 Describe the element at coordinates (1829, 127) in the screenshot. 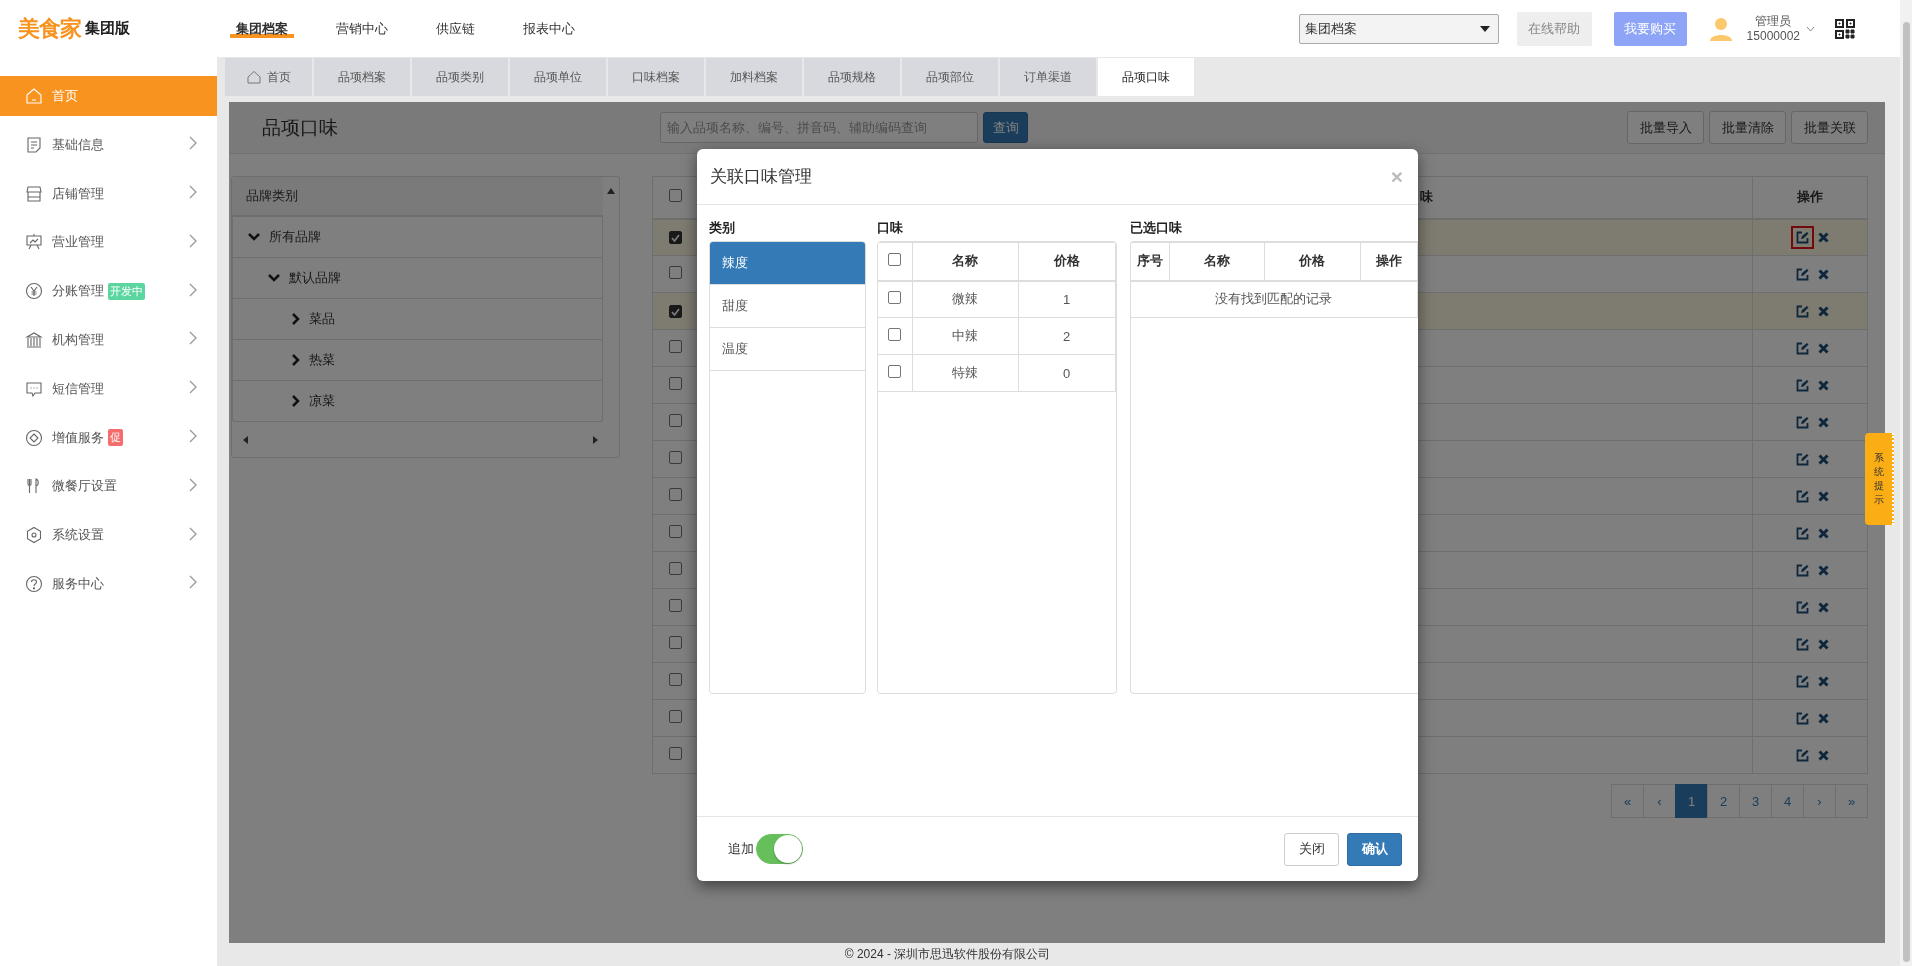

I see `action-button: 批量关联` at that location.